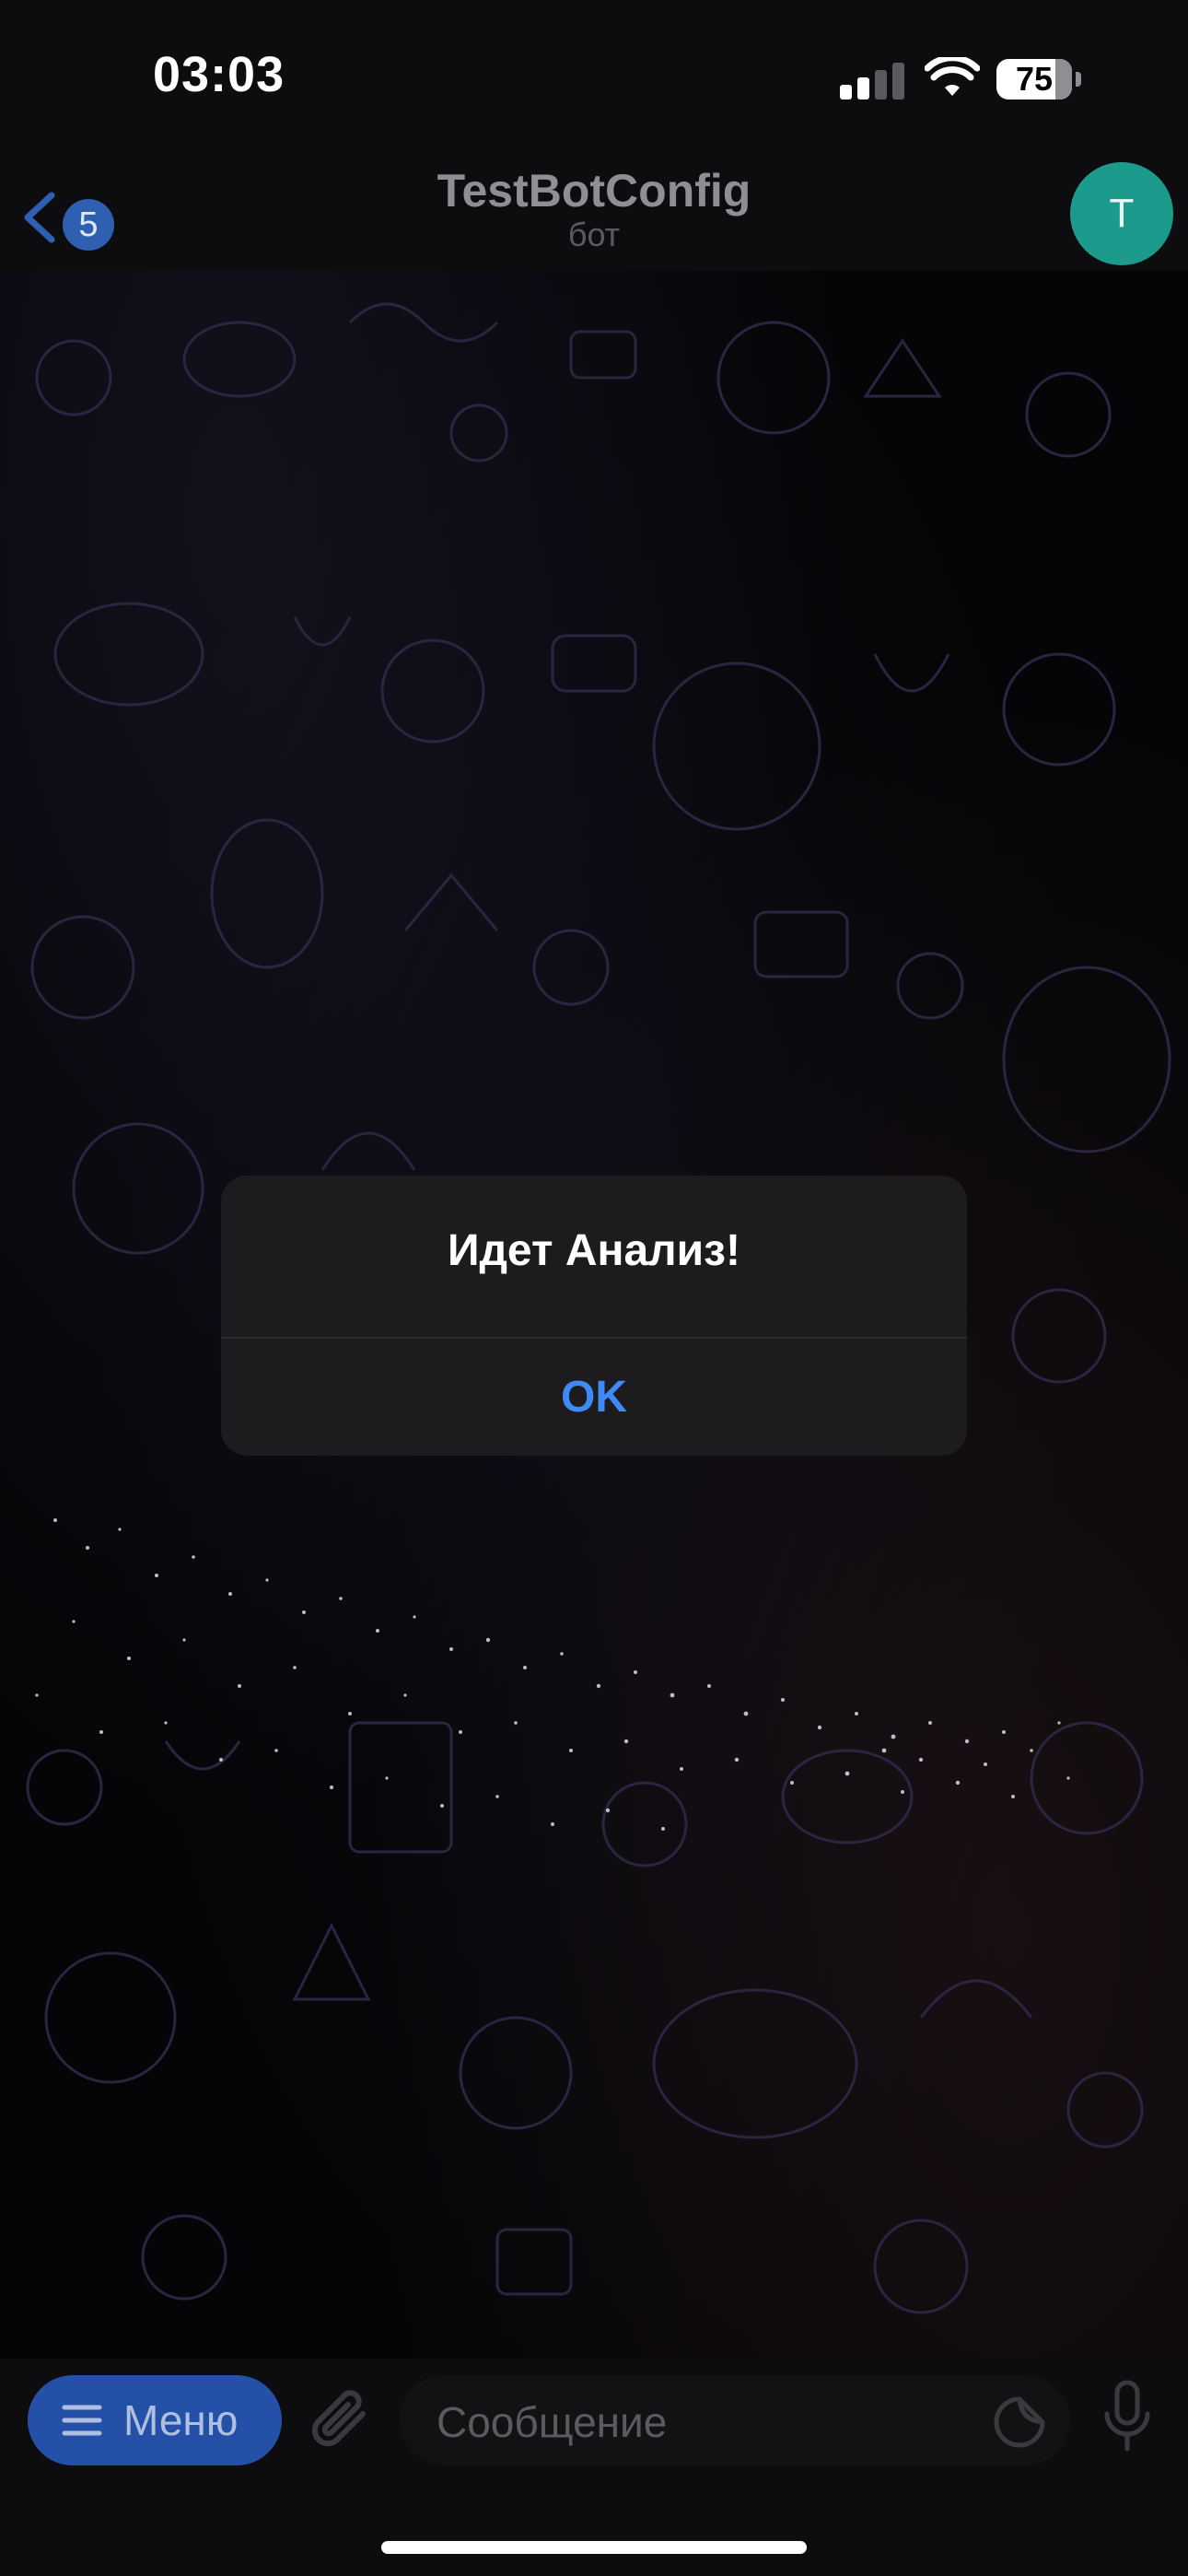  Describe the element at coordinates (875, 81) in the screenshot. I see `cellular-signal-icon` at that location.